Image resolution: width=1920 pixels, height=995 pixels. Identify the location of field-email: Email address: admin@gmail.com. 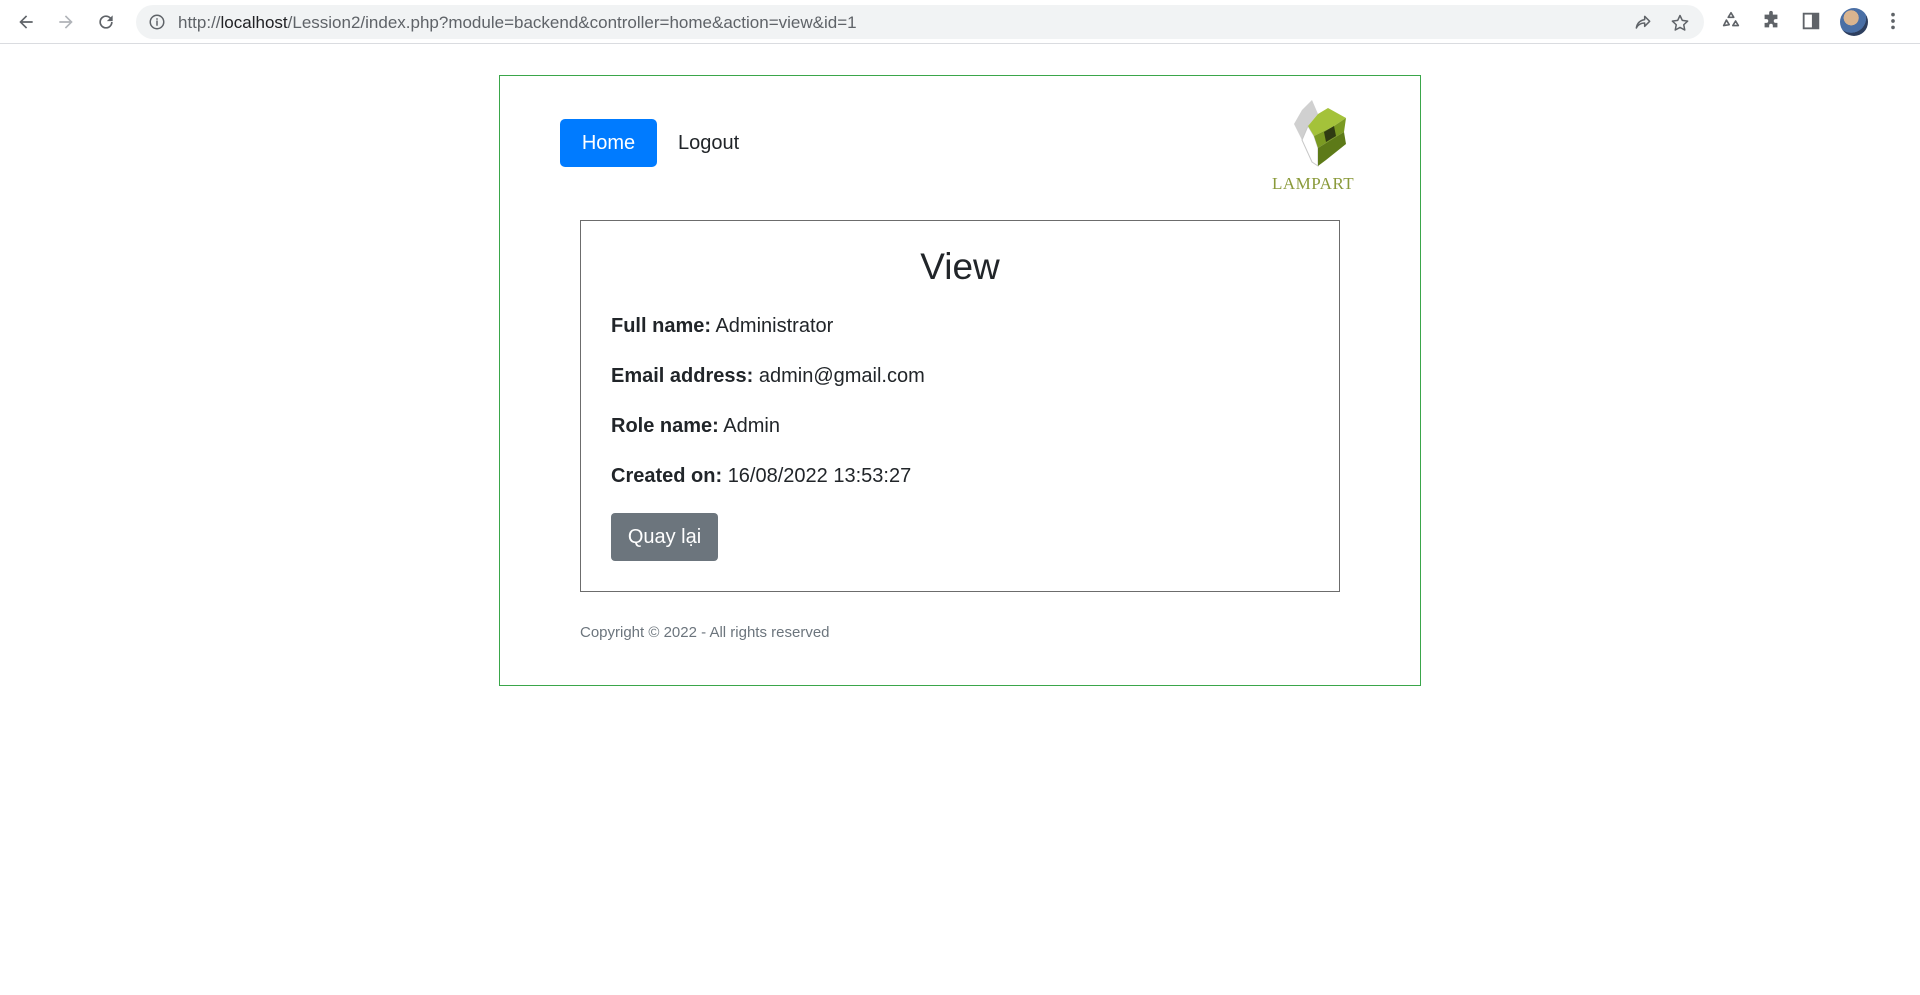
(768, 376).